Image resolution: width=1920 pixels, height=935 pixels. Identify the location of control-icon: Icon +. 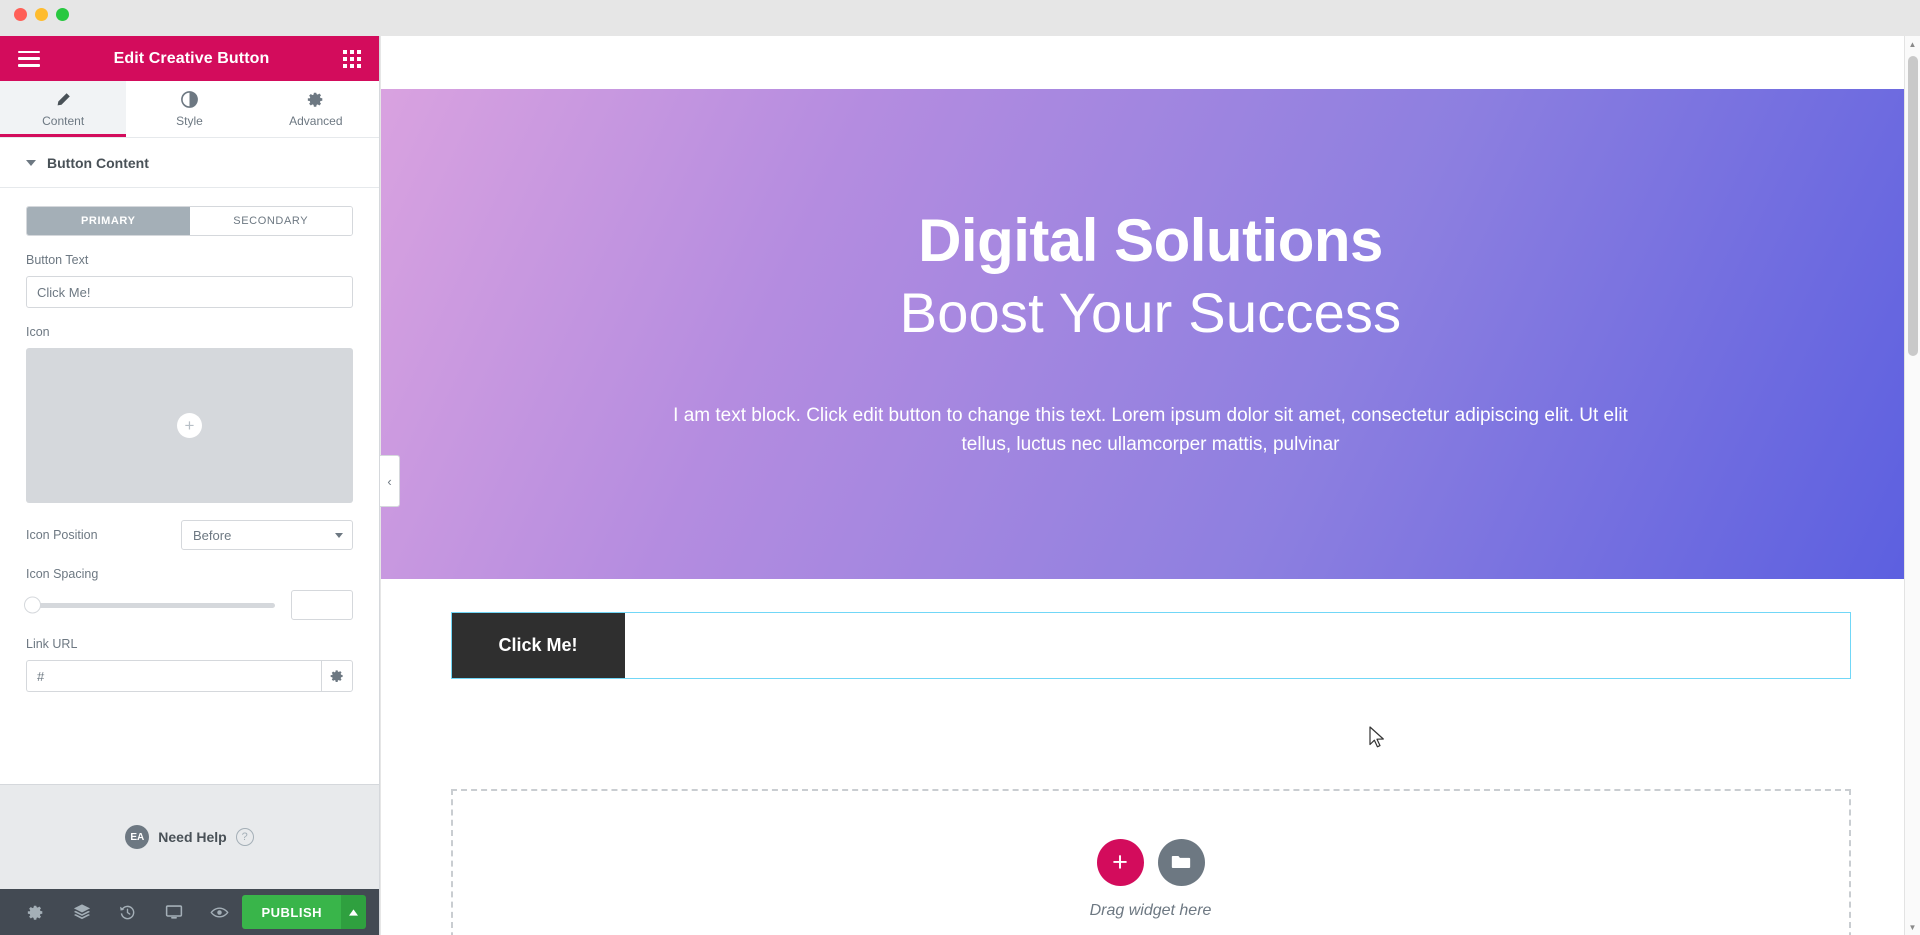
(189, 414).